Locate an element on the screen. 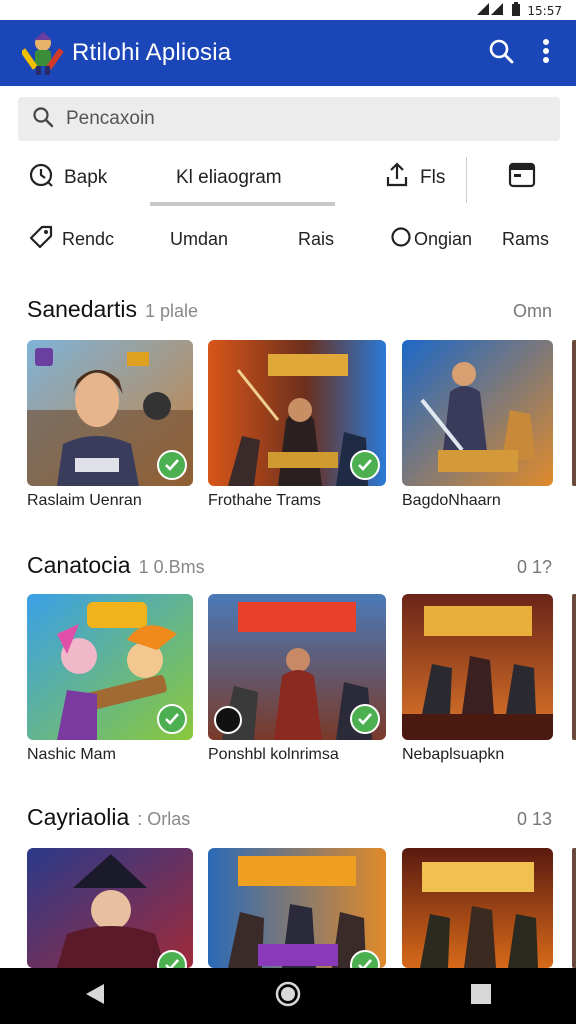  game-title: Nebaplsuapkn is located at coordinates (453, 754).